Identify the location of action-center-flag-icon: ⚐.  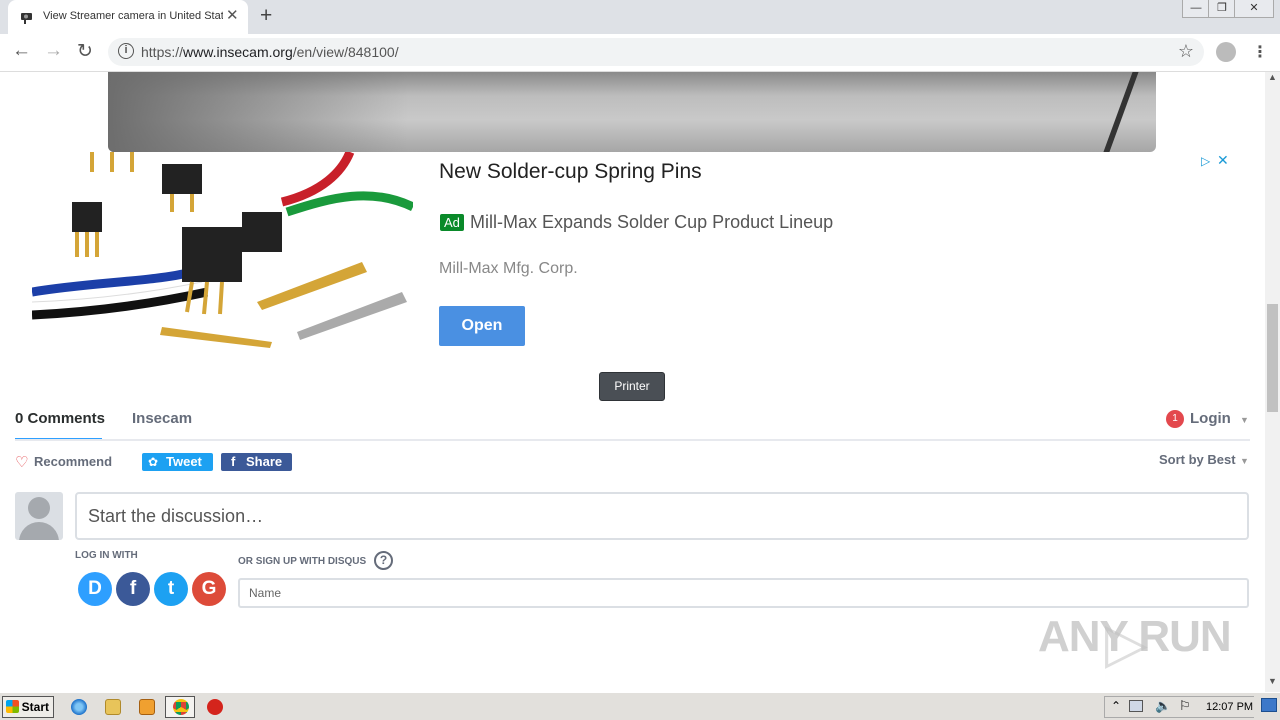
(1185, 706).